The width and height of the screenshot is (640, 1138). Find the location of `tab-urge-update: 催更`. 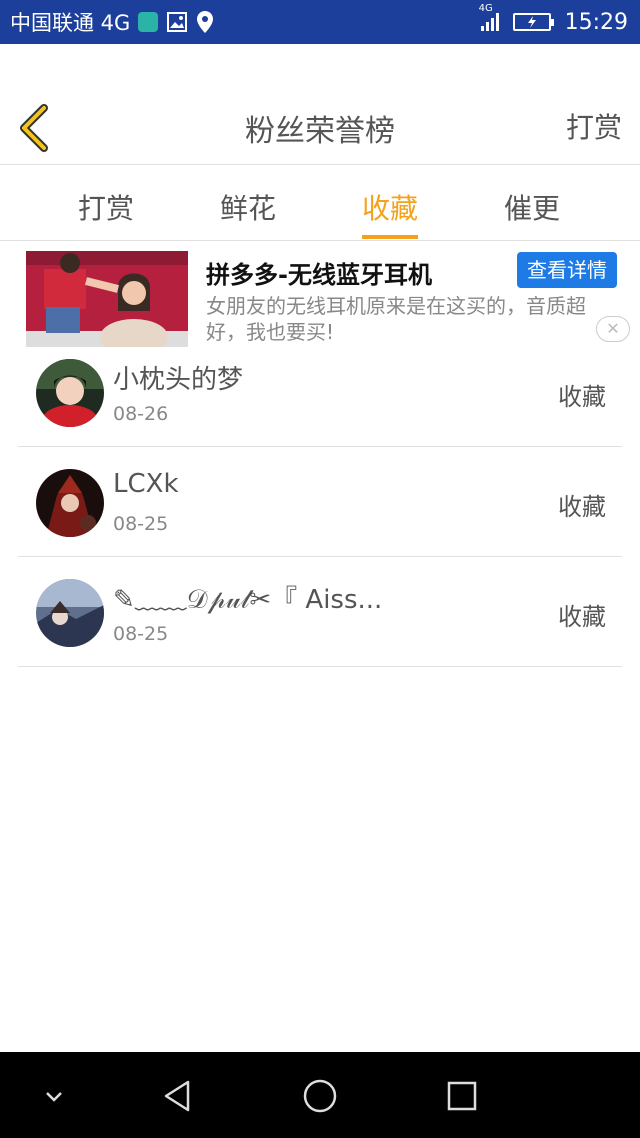

tab-urge-update: 催更 is located at coordinates (532, 207).